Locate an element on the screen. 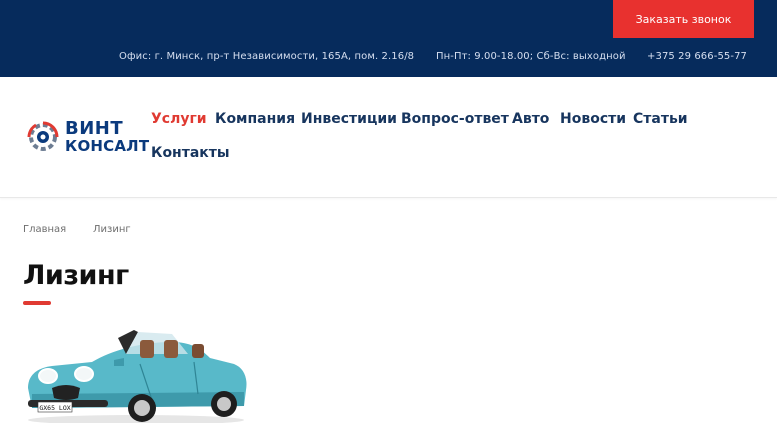 Image resolution: width=777 pixels, height=423 pixels. site-logo: ВИНТ КОНСАЛТ is located at coordinates (88, 136).